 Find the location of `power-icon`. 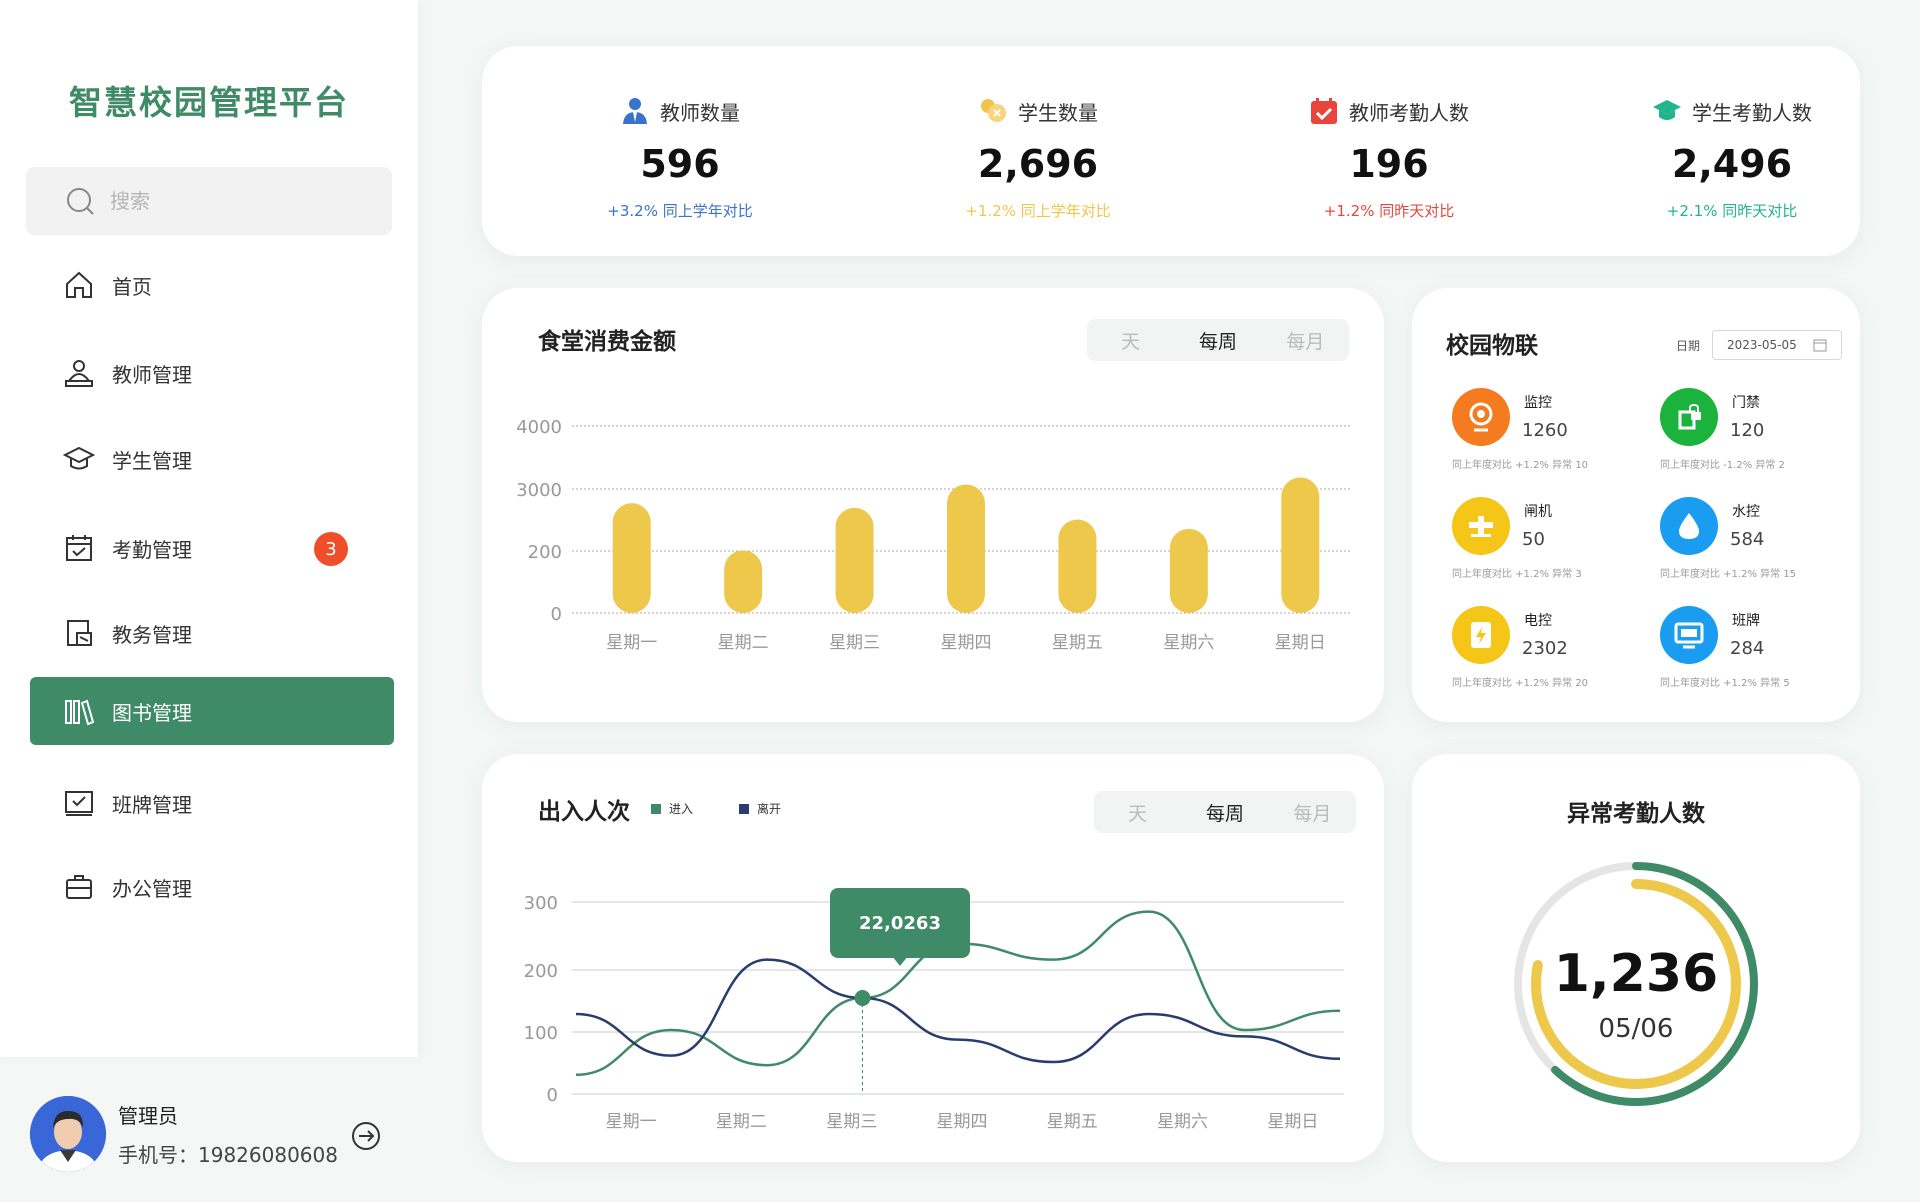

power-icon is located at coordinates (1481, 635).